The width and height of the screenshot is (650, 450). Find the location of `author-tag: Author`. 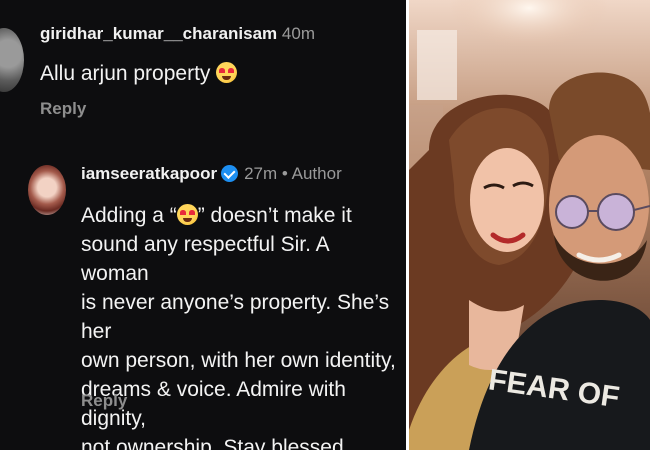

author-tag: Author is located at coordinates (316, 173).